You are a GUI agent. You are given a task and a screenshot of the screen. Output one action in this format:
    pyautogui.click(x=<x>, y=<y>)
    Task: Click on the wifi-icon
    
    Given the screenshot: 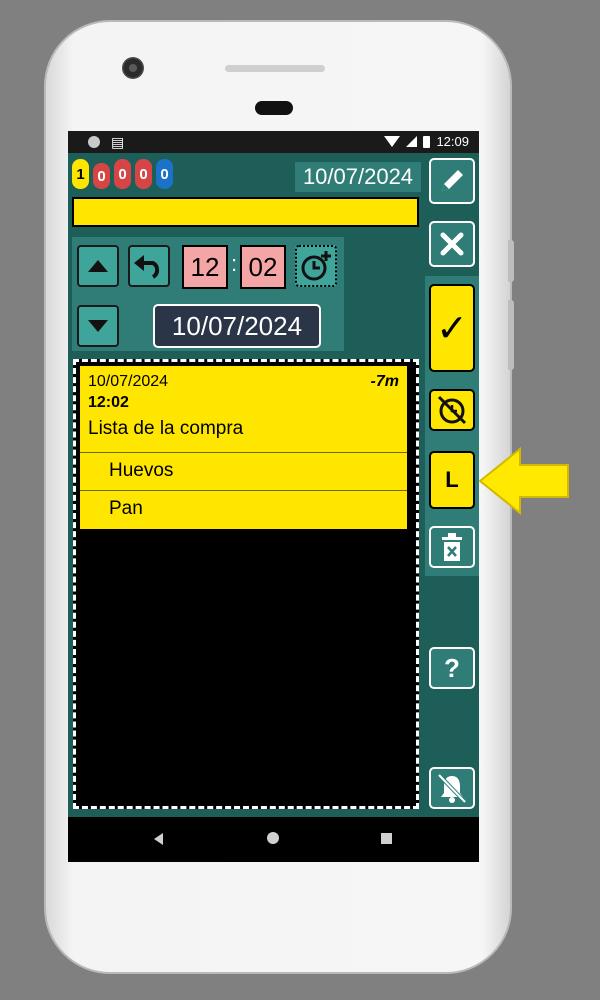 What is the action you would take?
    pyautogui.click(x=392, y=141)
    